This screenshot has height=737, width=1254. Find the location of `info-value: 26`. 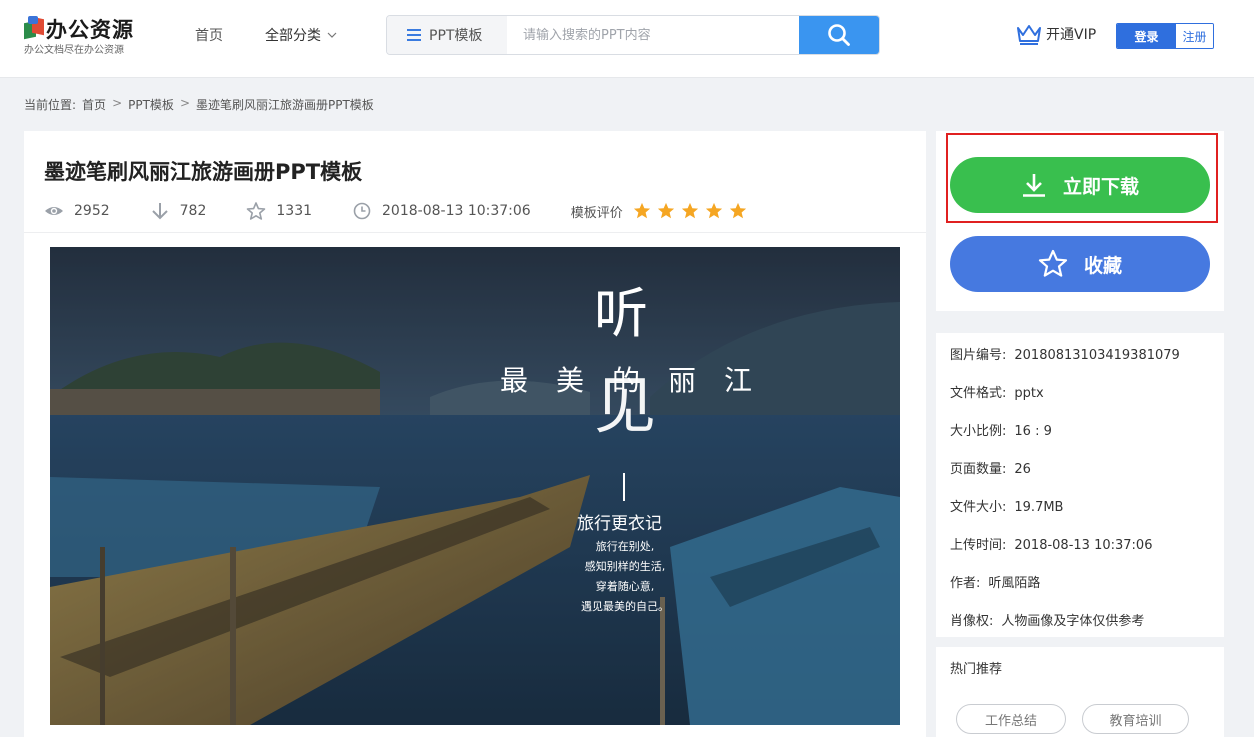

info-value: 26 is located at coordinates (1022, 469).